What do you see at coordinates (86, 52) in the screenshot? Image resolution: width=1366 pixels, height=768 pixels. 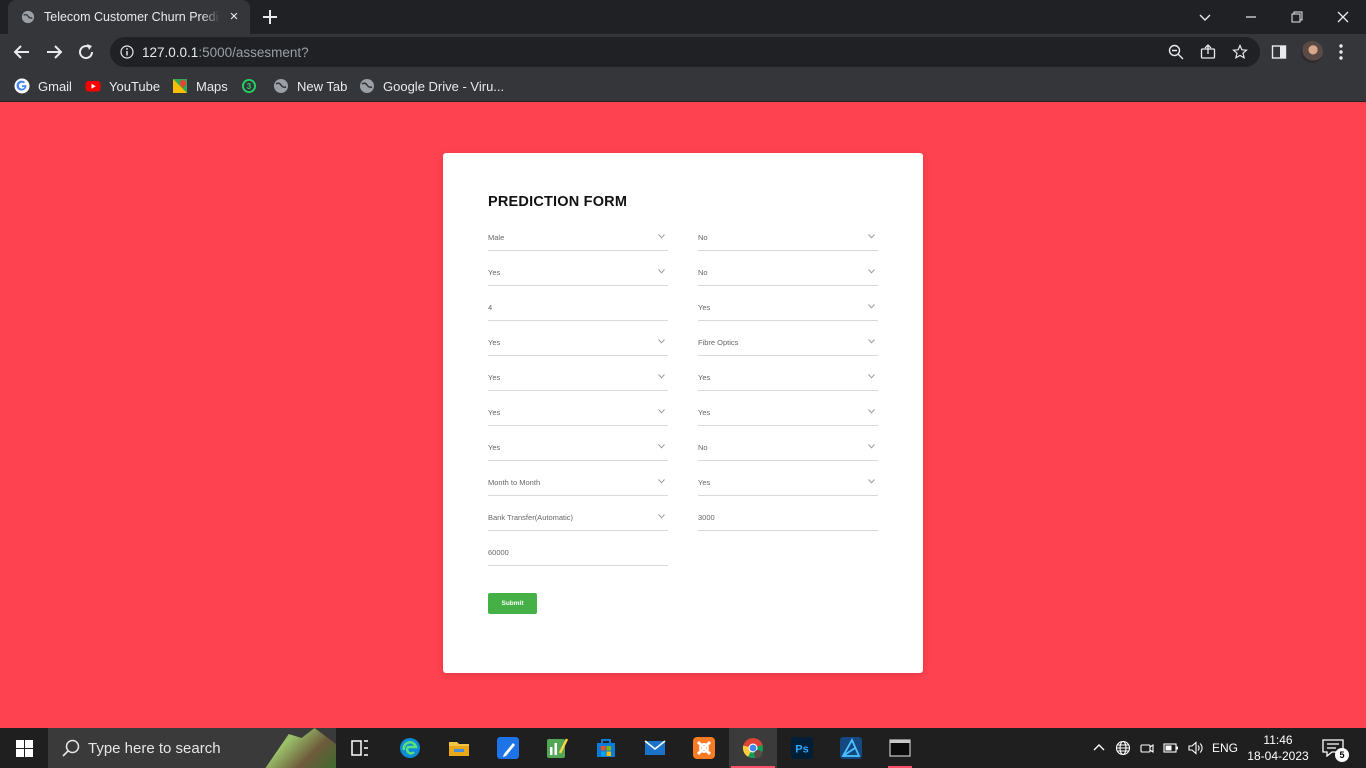 I see `reload-icon` at bounding box center [86, 52].